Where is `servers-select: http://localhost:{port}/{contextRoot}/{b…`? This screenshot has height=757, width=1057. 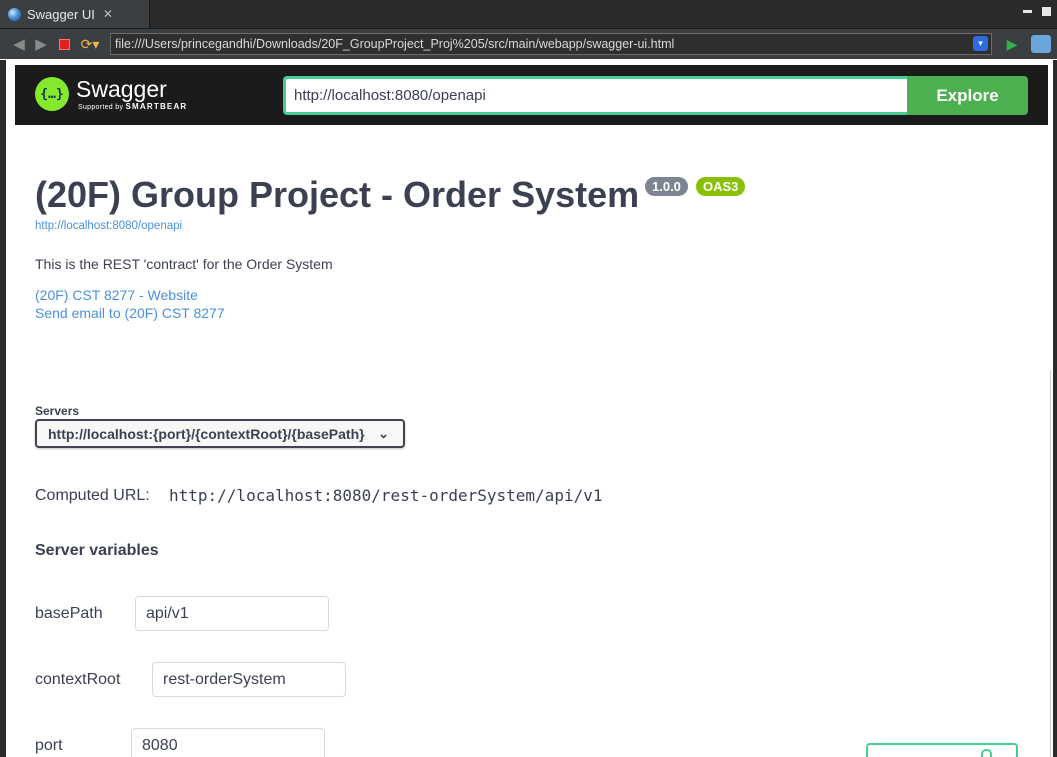 servers-select: http://localhost:{port}/{contextRoot}/{b… is located at coordinates (220, 433).